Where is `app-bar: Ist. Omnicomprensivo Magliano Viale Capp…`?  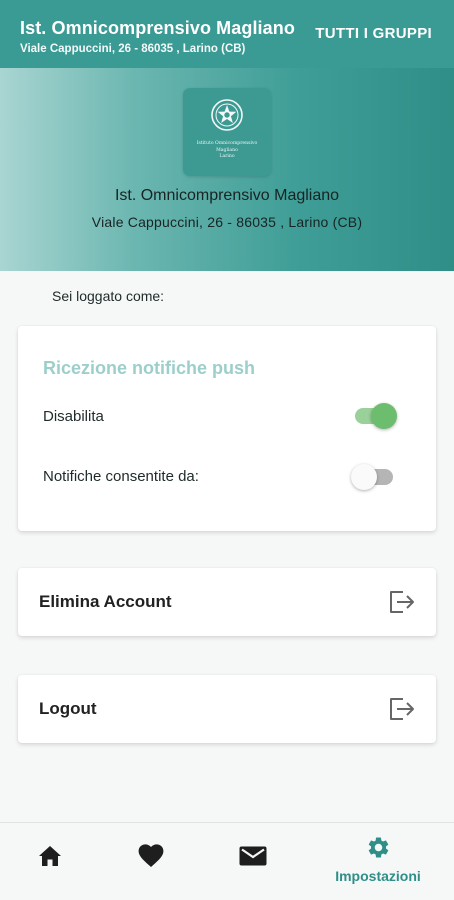 app-bar: Ist. Omnicomprensivo Magliano Viale Capp… is located at coordinates (227, 34).